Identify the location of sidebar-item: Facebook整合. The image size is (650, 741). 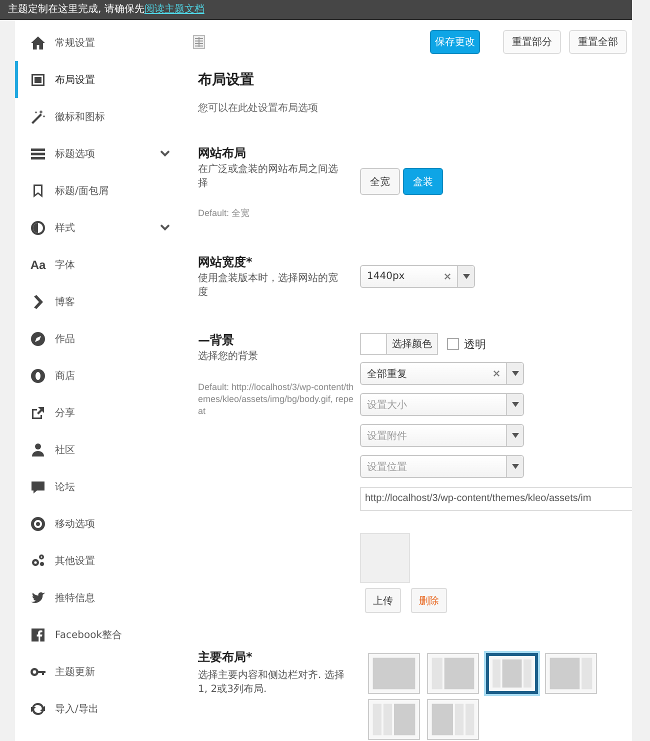
(97, 634).